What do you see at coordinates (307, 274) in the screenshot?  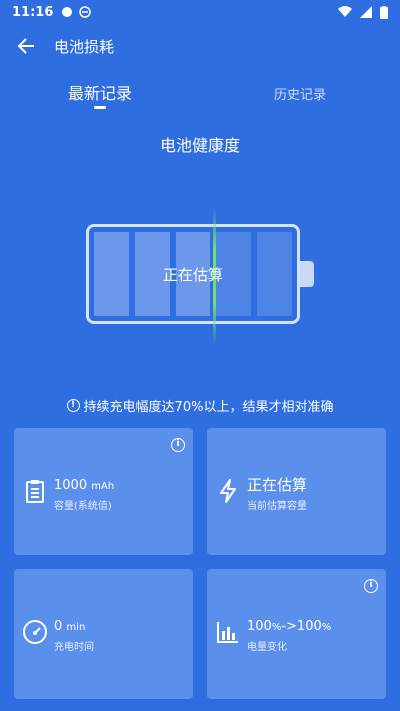 I see `battery-cap` at bounding box center [307, 274].